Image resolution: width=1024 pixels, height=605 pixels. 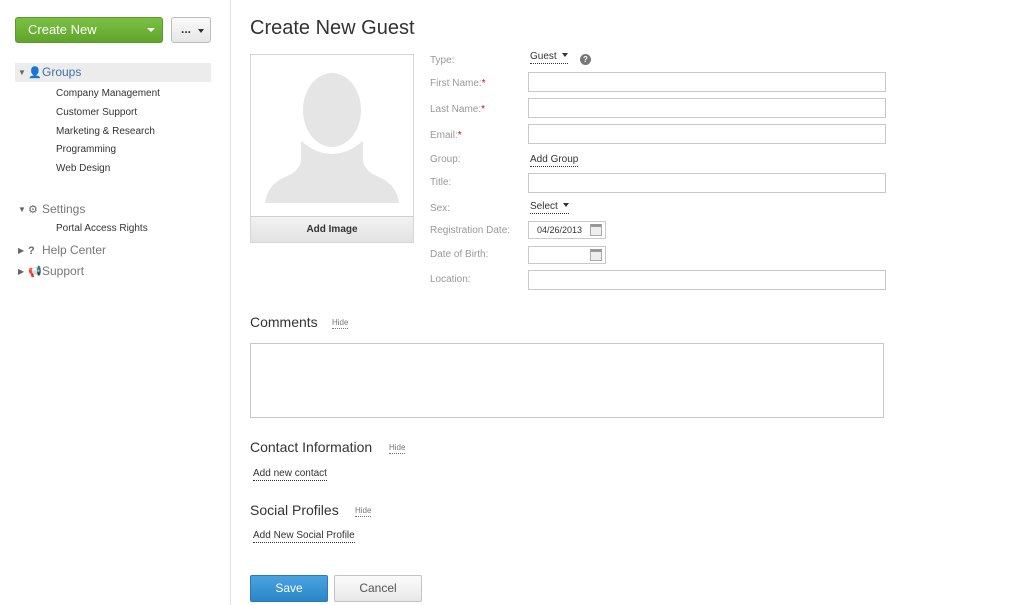 What do you see at coordinates (445, 159) in the screenshot?
I see `group-label: Group:` at bounding box center [445, 159].